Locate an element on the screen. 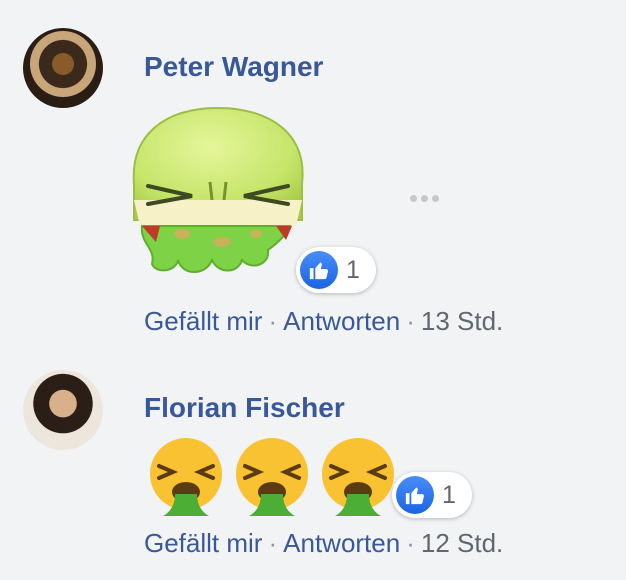 This screenshot has width=626, height=580. comment-actions: Gefällt mir · Antworten · 12 Std. is located at coordinates (323, 543).